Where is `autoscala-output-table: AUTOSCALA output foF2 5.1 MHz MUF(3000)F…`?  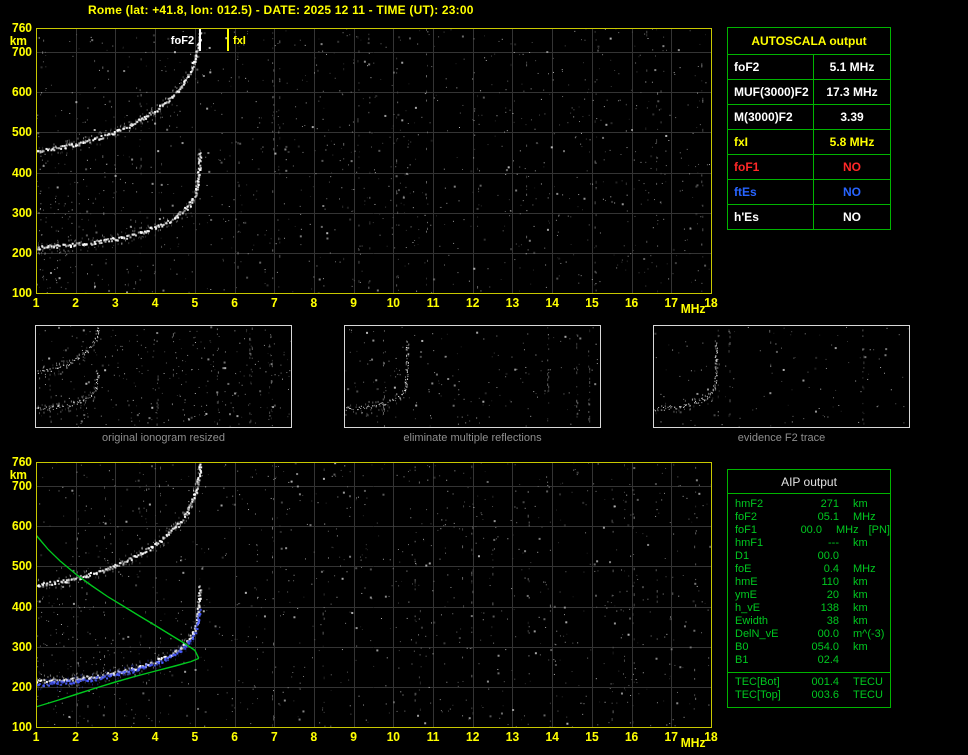 autoscala-output-table: AUTOSCALA output foF2 5.1 MHz MUF(3000)F… is located at coordinates (809, 128).